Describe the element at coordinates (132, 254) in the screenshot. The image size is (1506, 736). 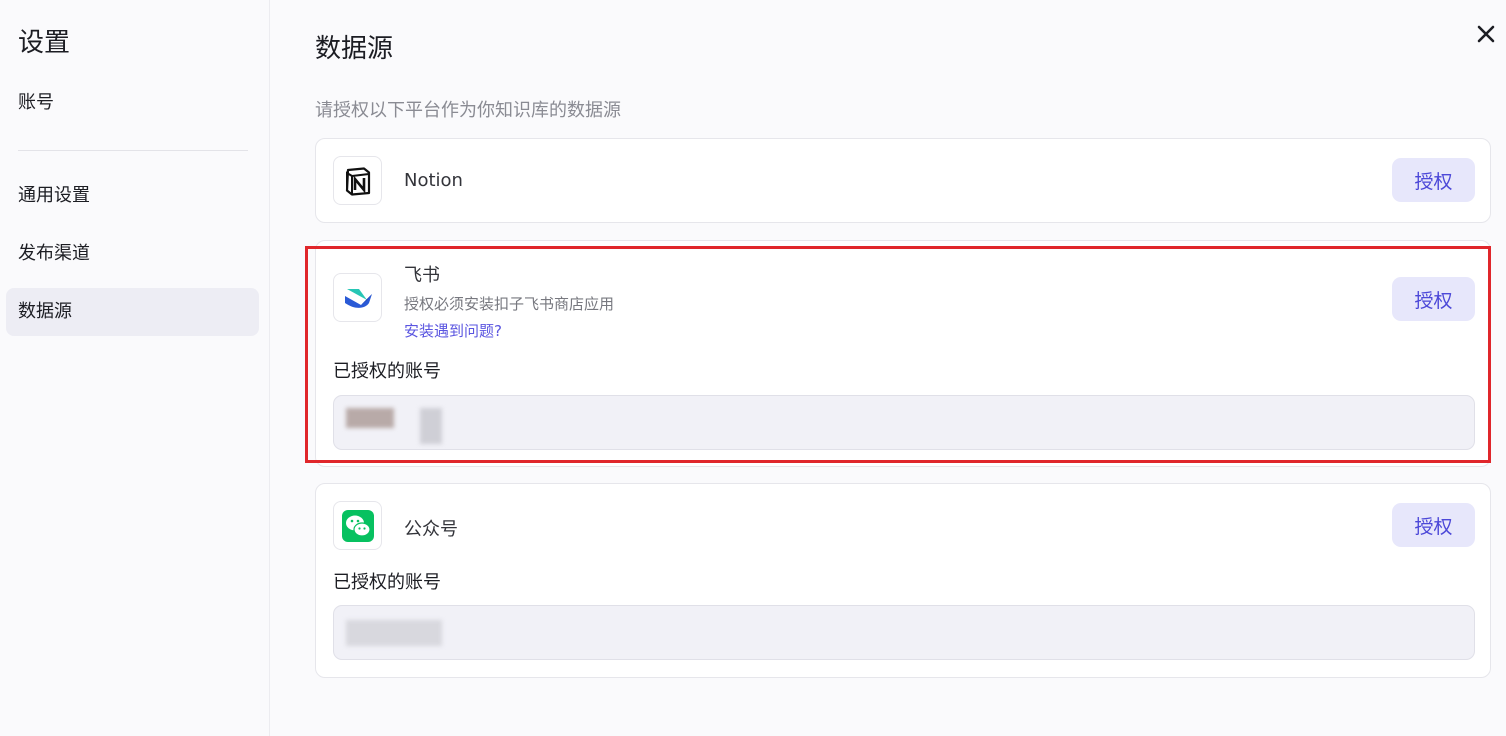
I see `sidebar-item-publish-channels: 发布渠道` at that location.